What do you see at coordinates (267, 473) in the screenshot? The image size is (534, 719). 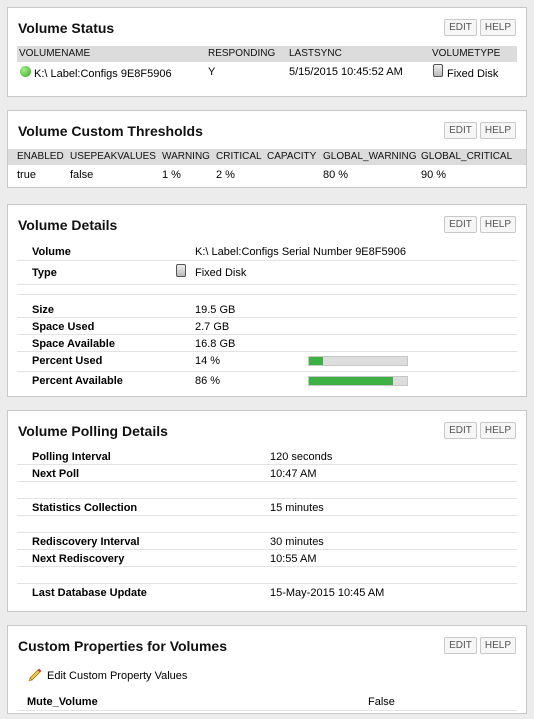 I see `detail-row-next-poll: Next Poll 10:47 AM` at bounding box center [267, 473].